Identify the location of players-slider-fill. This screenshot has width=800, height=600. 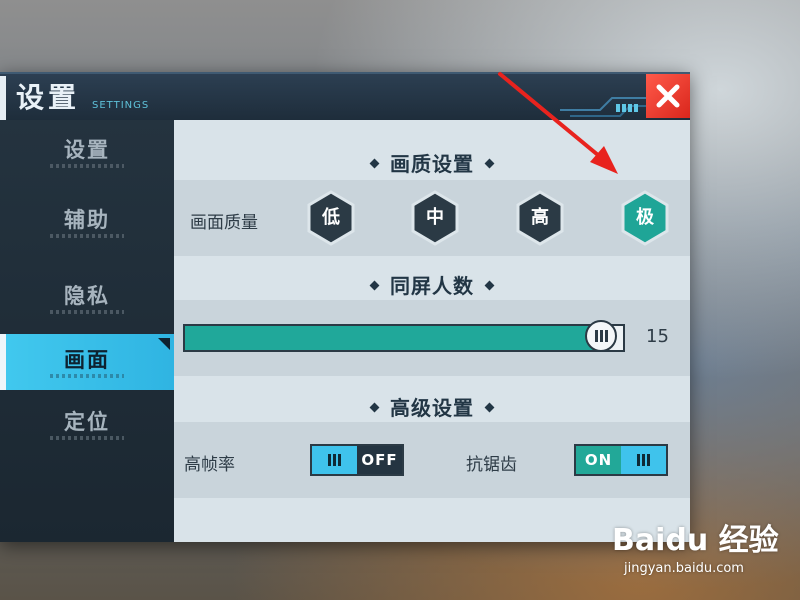
(393, 338).